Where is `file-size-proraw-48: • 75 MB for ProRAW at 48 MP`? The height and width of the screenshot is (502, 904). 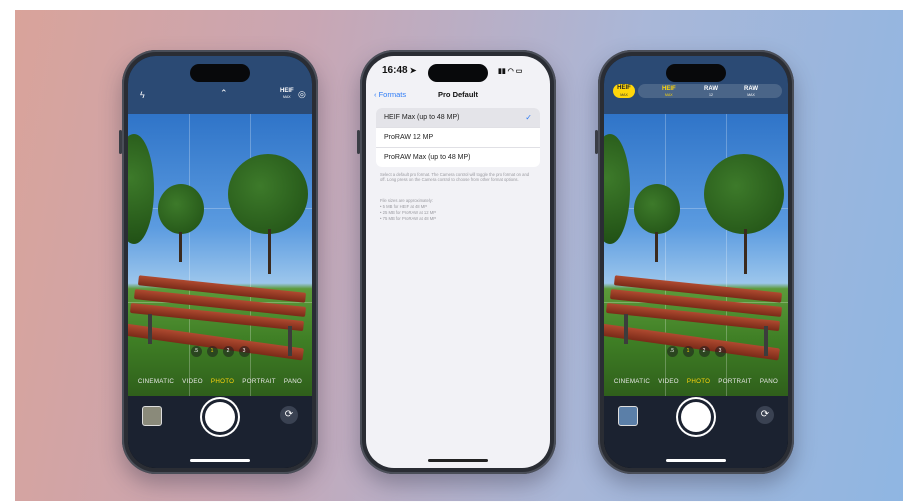 file-size-proraw-48: • 75 MB for ProRAW at 48 MP is located at coordinates (408, 218).